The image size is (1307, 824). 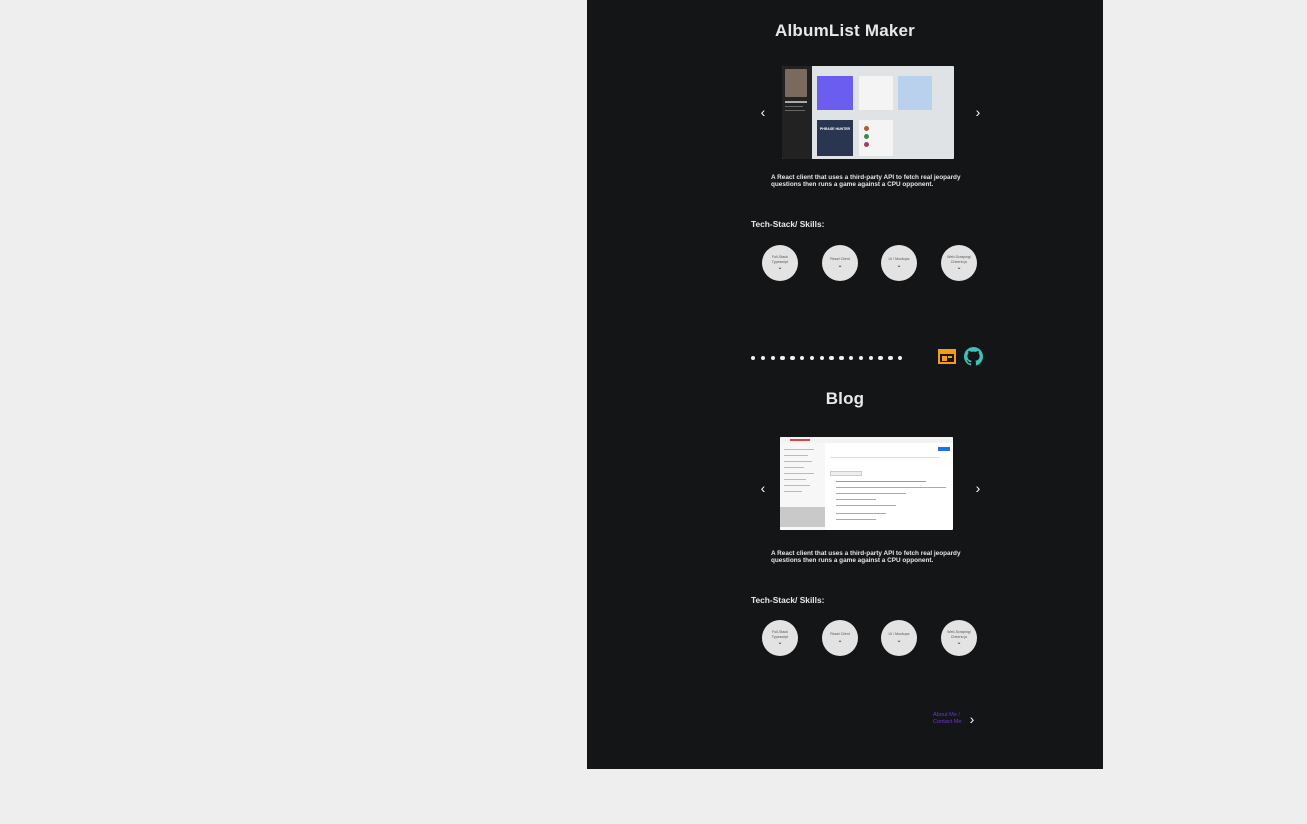 I want to click on website-link, so click(x=947, y=356).